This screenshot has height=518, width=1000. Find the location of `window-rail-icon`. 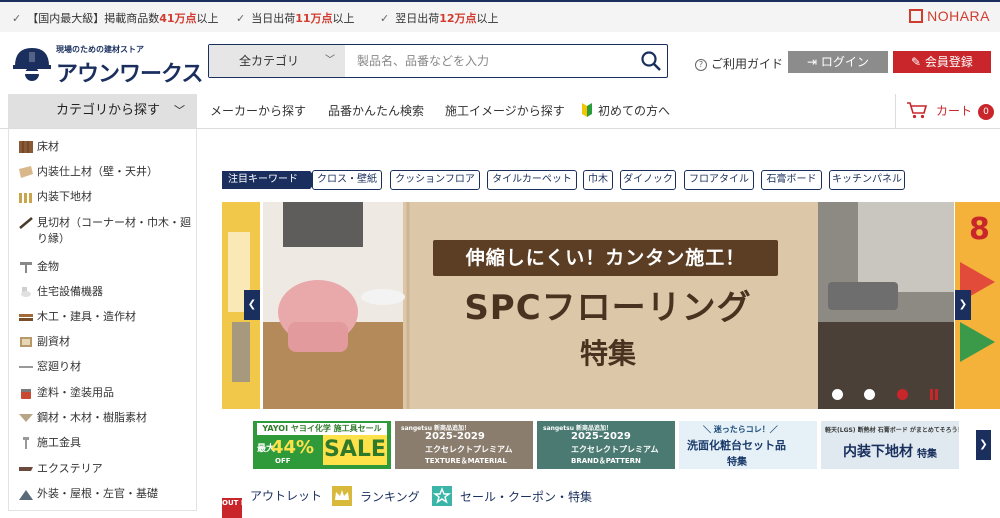

window-rail-icon is located at coordinates (26, 367).